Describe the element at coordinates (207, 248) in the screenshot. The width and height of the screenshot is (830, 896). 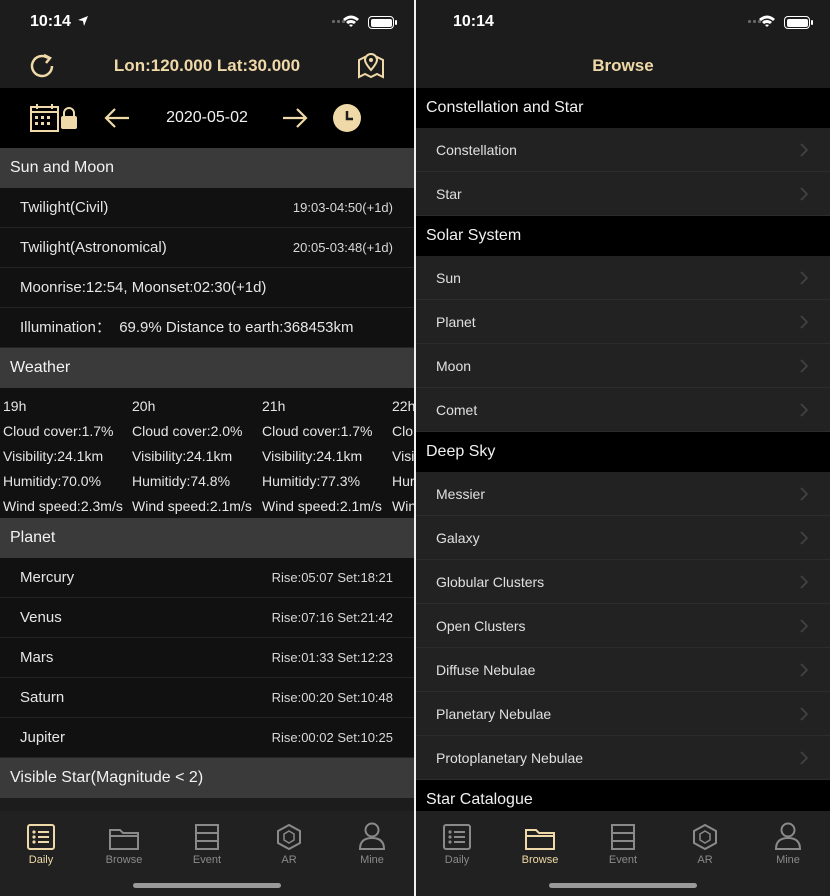
I see `twilight-astronomical-row: Twilight(Astronomical) 20:05-03:48(+1d)` at that location.